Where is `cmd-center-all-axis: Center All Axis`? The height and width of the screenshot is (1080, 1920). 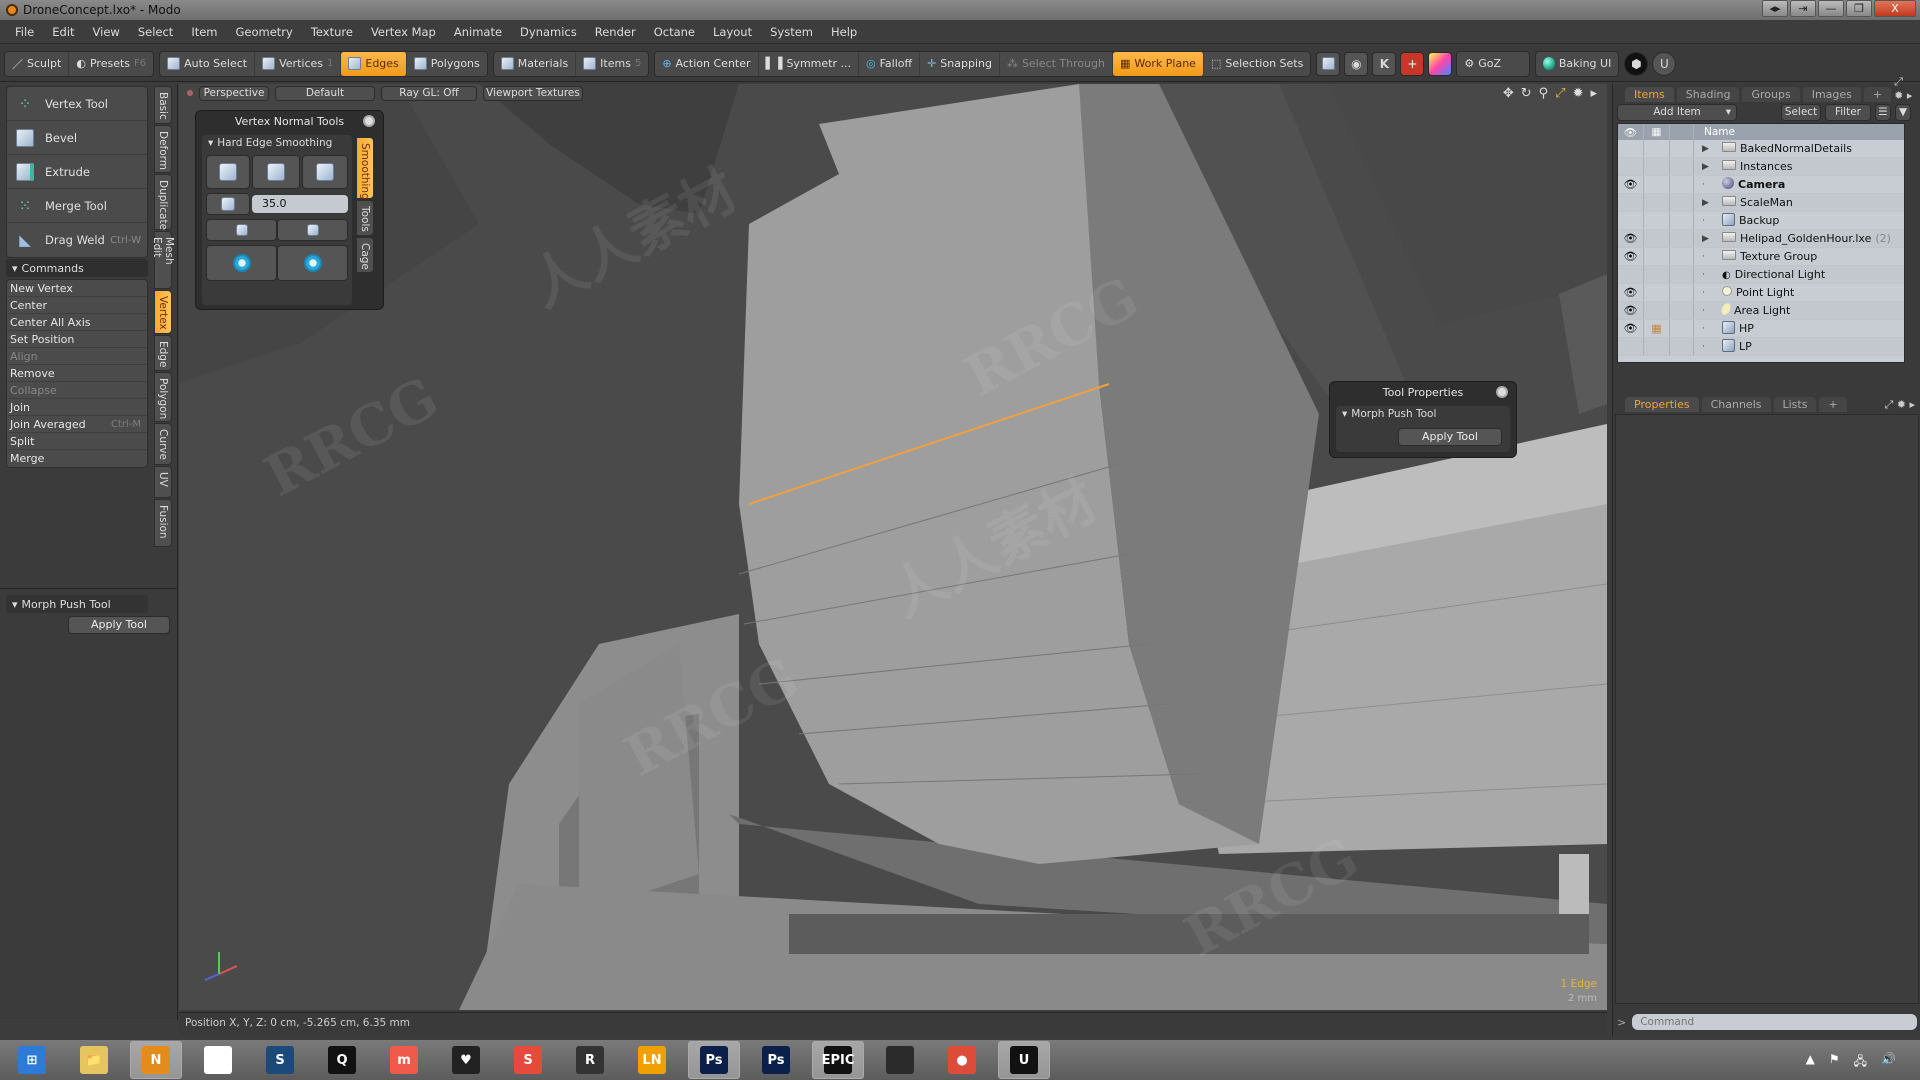
cmd-center-all-axis: Center All Axis is located at coordinates (77, 322).